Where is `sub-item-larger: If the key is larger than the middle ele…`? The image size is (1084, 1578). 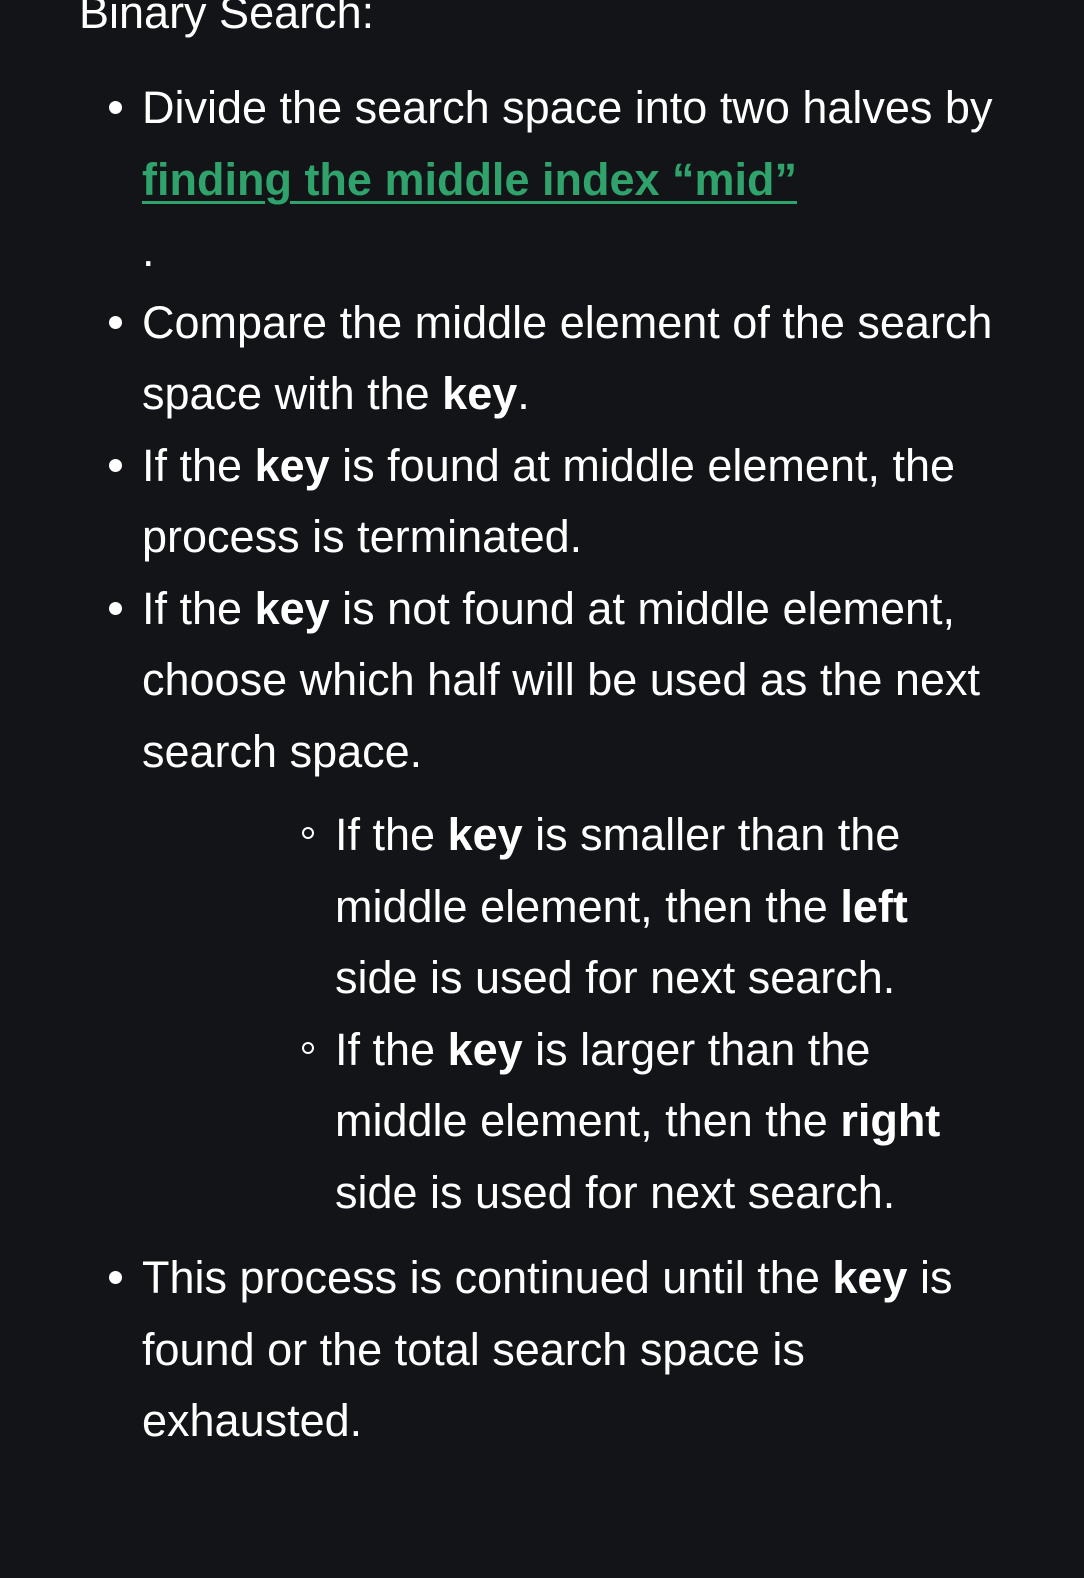
sub-item-larger: If the key is larger than the middle ele… is located at coordinates (652, 1121).